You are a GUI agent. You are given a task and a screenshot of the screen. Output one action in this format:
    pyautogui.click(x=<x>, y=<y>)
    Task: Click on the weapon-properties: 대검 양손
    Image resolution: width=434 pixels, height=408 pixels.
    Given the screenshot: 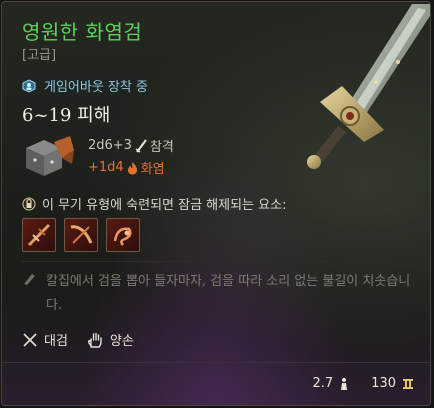 What is the action you would take?
    pyautogui.click(x=87, y=339)
    